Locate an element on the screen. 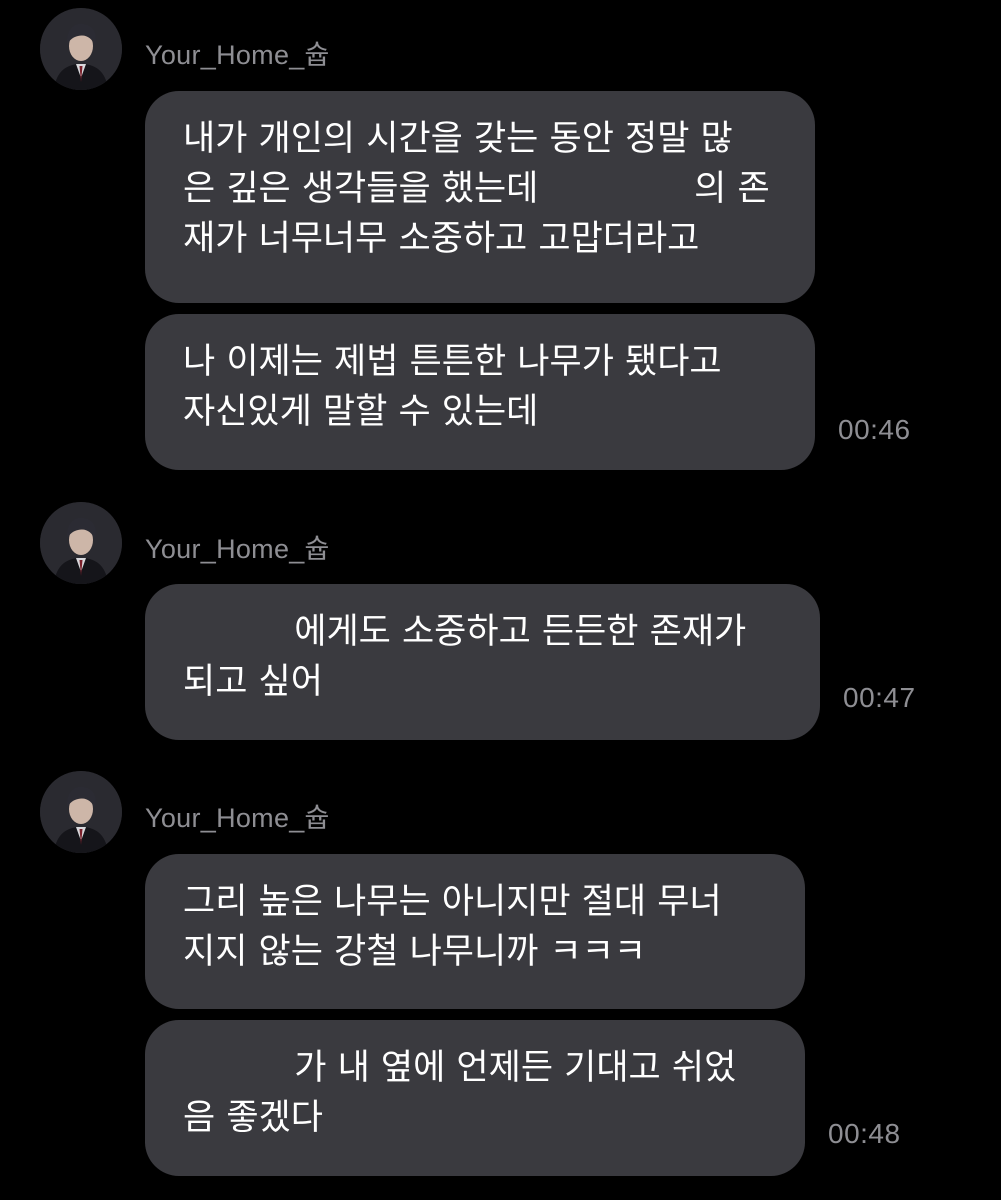  message-line: 가 내 옆에 언제든 기대고 쉬었 is located at coordinates (460, 1068).